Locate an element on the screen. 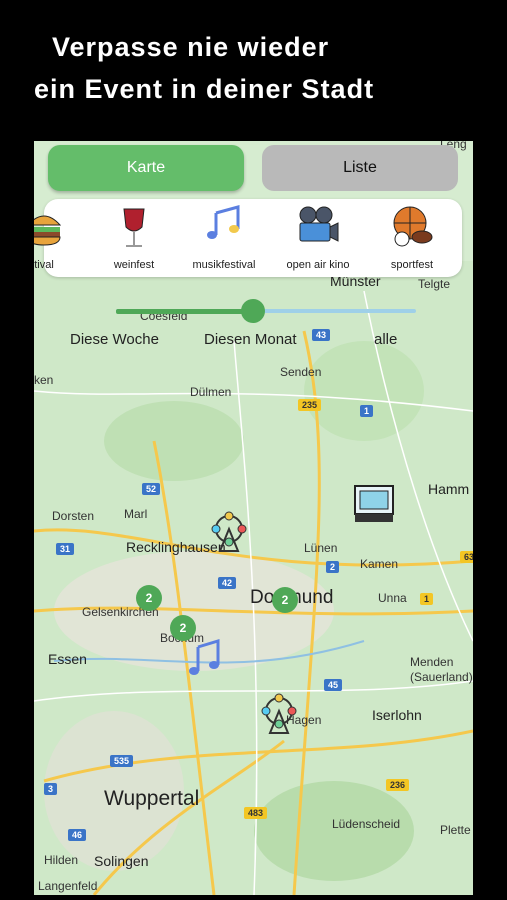 Image resolution: width=507 pixels, height=900 pixels. road-shield: 45 is located at coordinates (333, 685).